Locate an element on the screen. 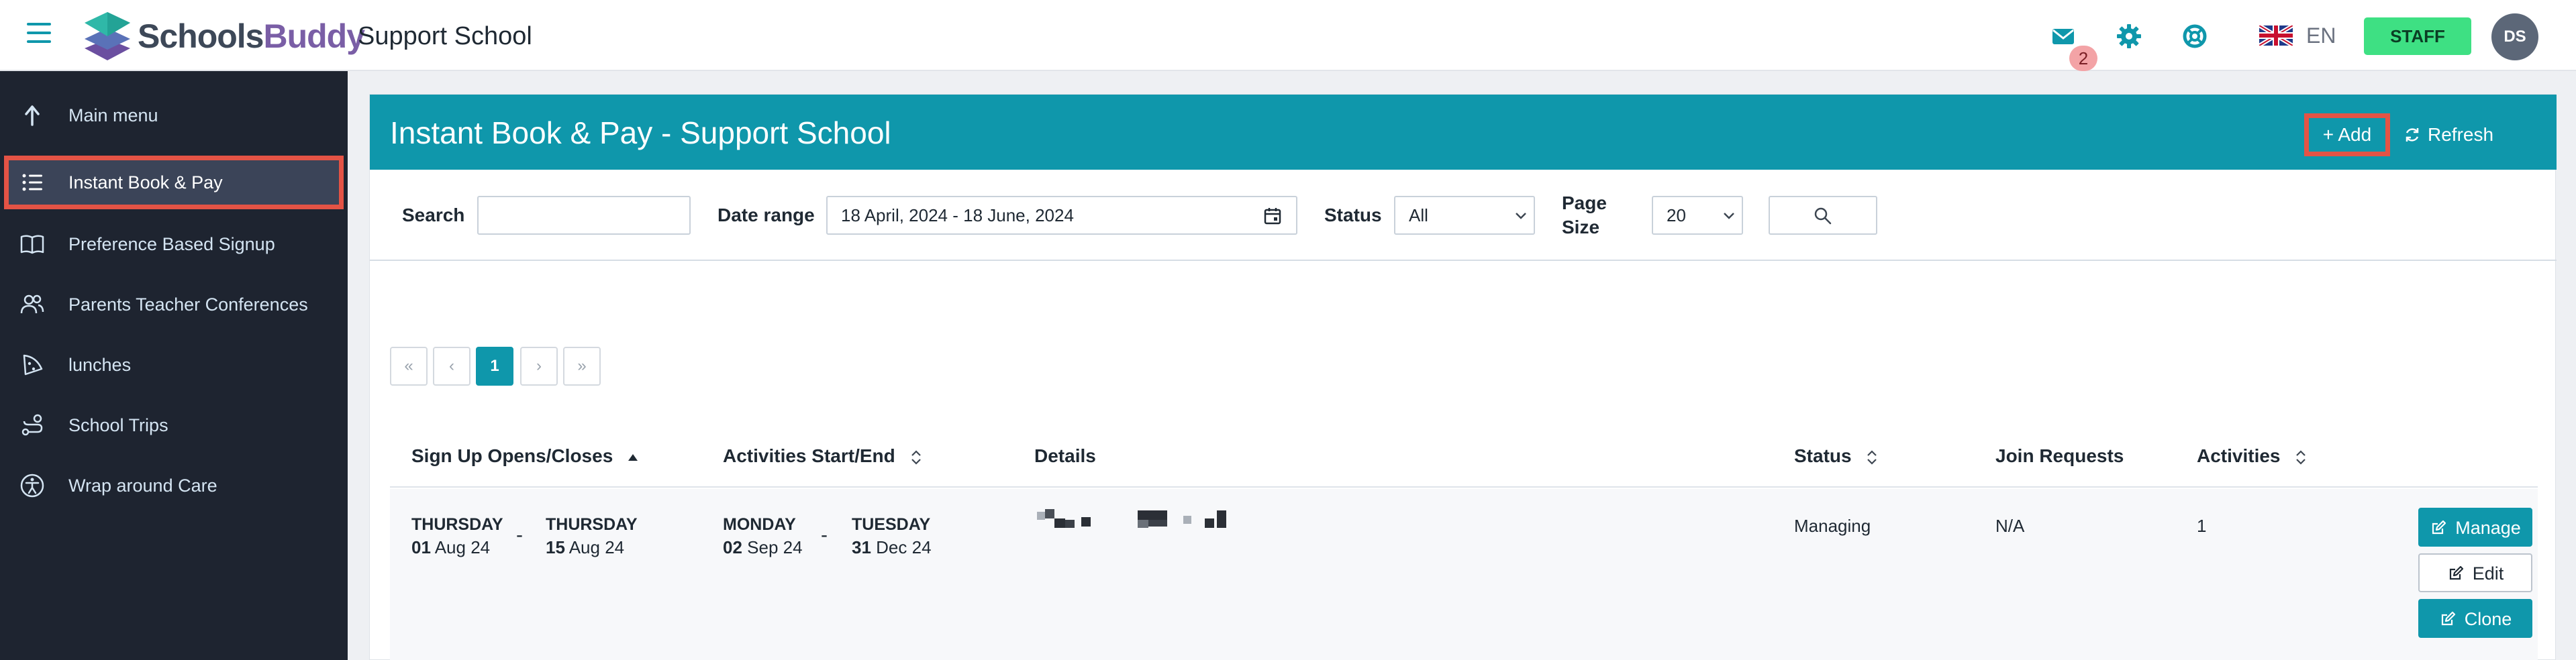  sidebar-item-school-trips: School Trips is located at coordinates (174, 425).